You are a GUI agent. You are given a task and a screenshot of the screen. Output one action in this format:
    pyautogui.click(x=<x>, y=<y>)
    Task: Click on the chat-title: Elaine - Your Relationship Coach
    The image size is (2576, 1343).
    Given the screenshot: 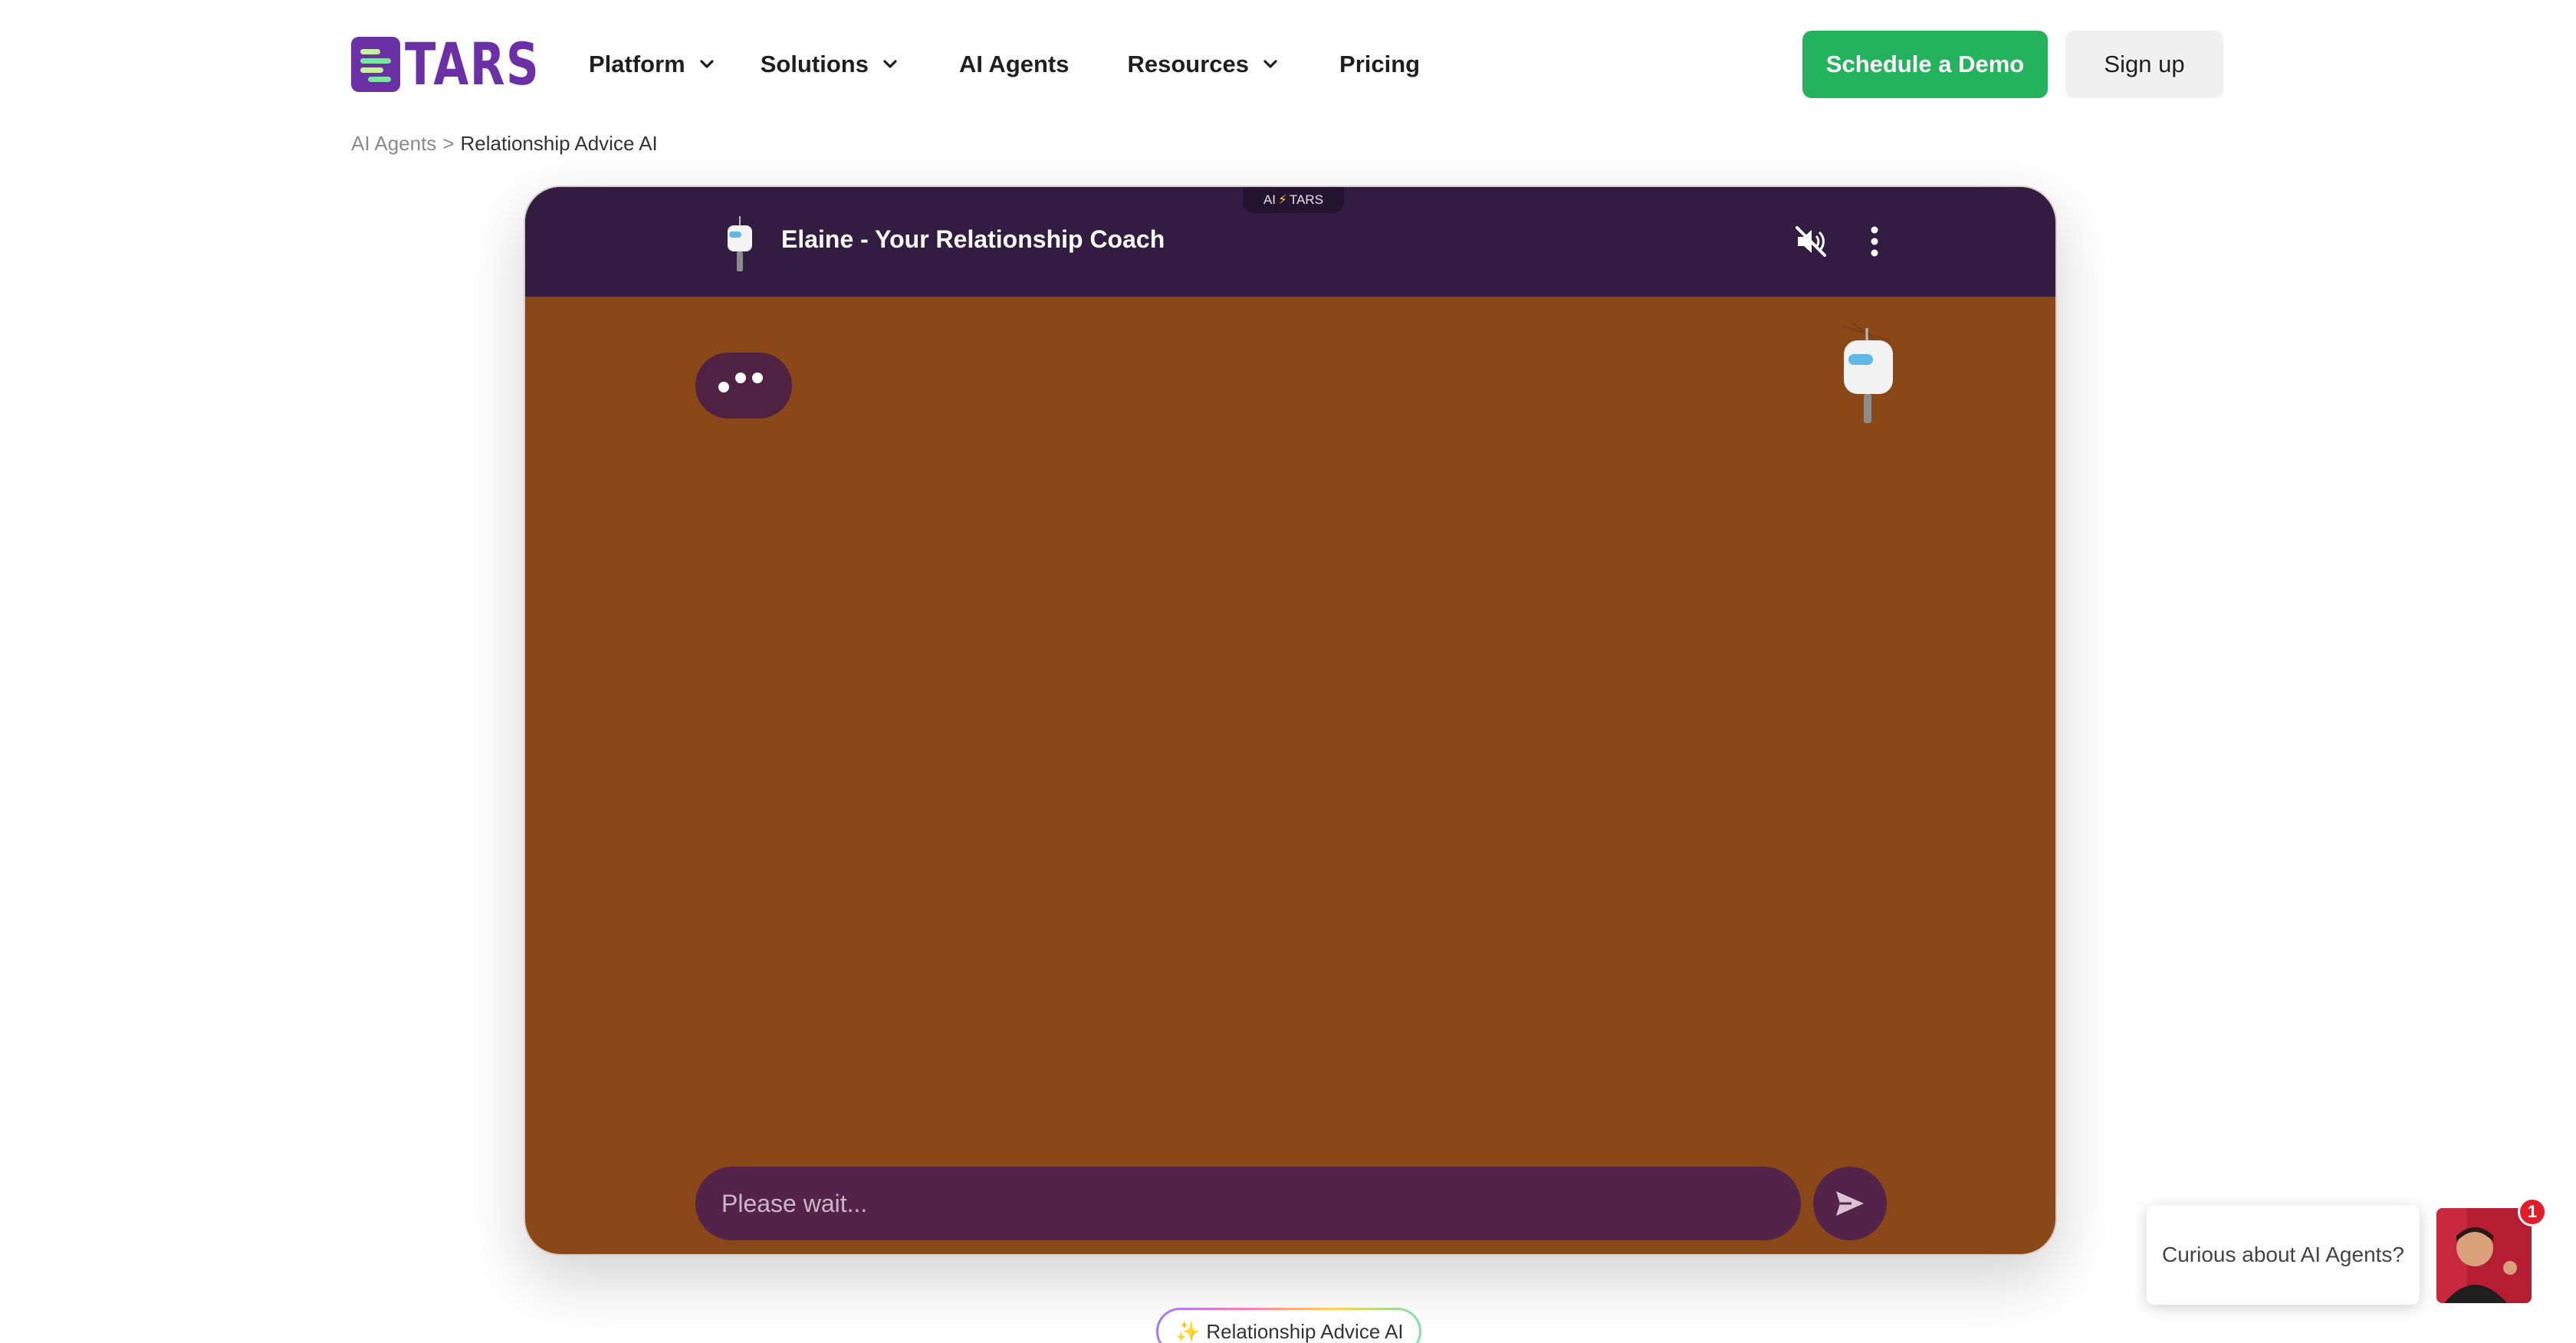 What is the action you would take?
    pyautogui.click(x=973, y=239)
    